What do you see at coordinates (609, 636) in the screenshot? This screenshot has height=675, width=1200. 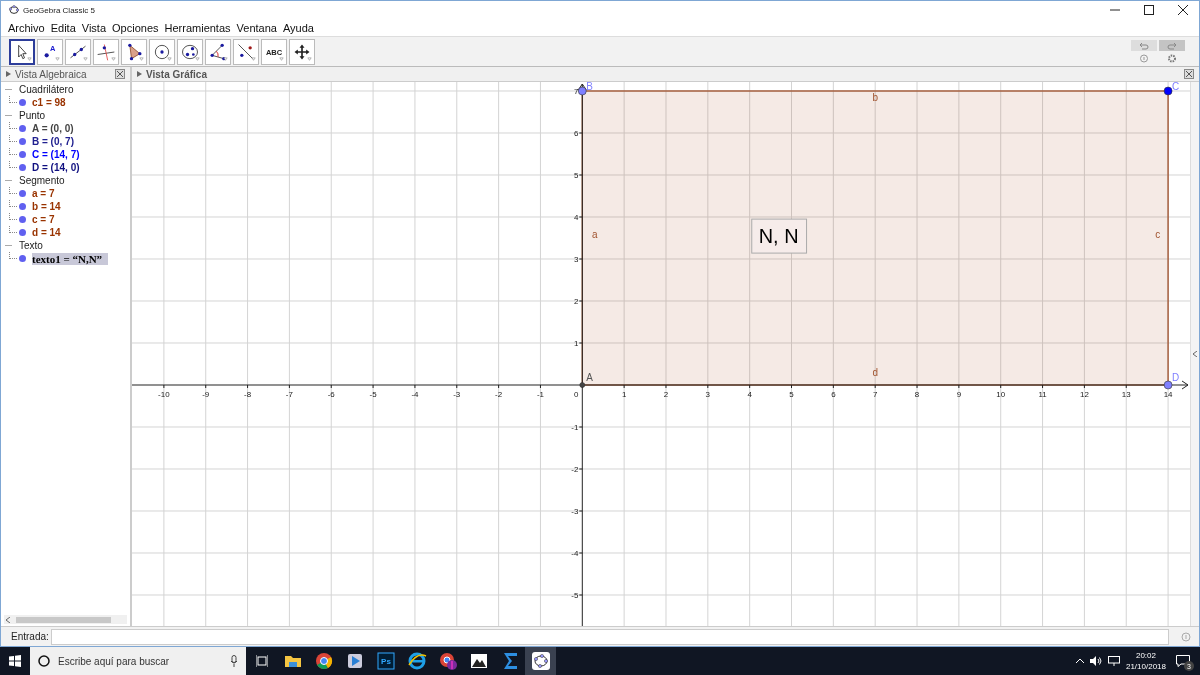 I see `input-field` at bounding box center [609, 636].